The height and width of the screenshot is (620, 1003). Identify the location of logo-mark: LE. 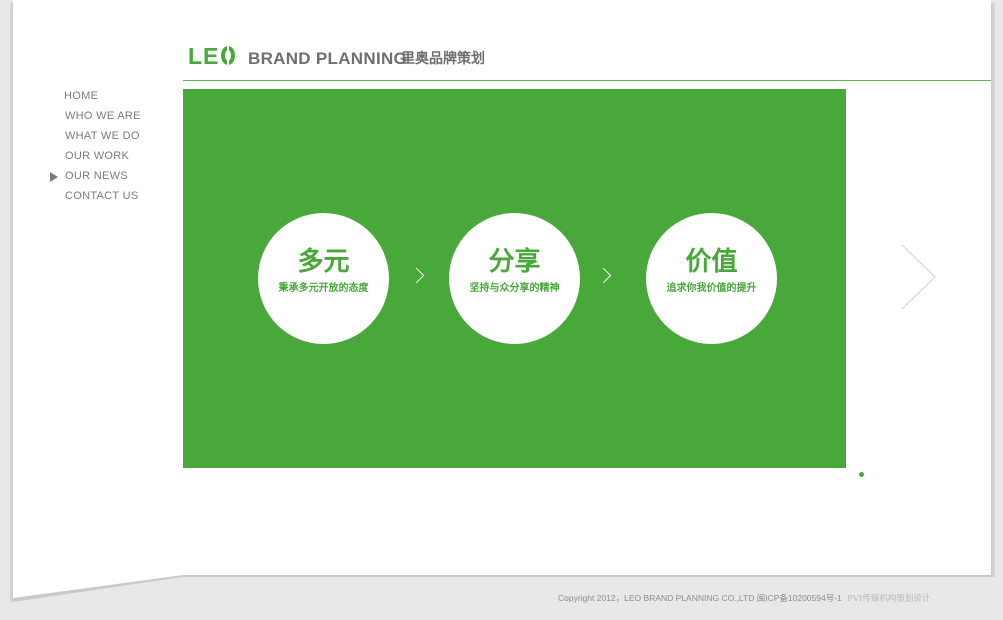
(204, 56).